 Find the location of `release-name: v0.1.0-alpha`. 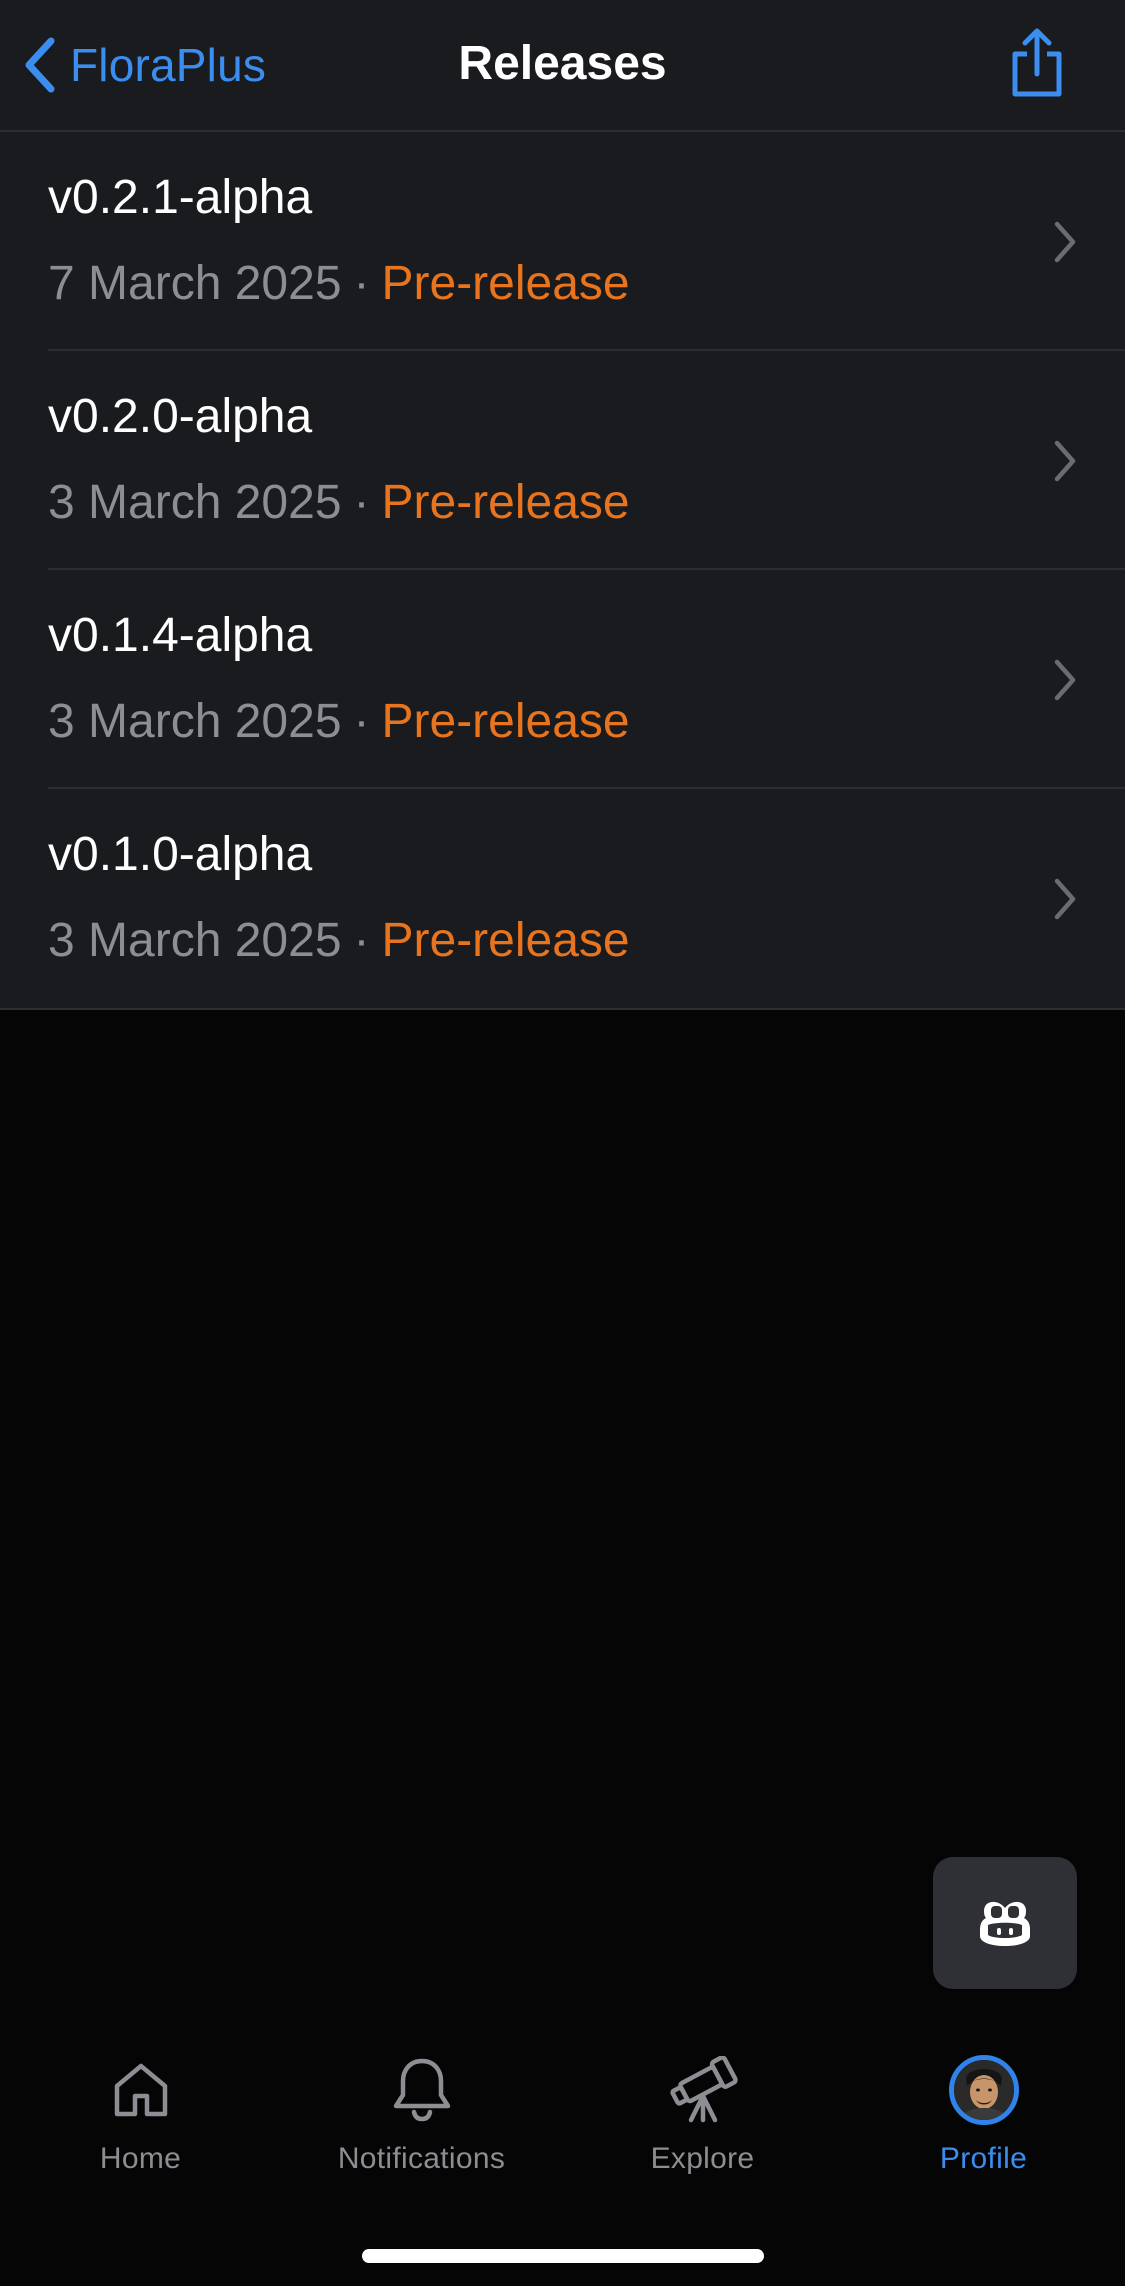

release-name: v0.1.0-alpha is located at coordinates (180, 854).